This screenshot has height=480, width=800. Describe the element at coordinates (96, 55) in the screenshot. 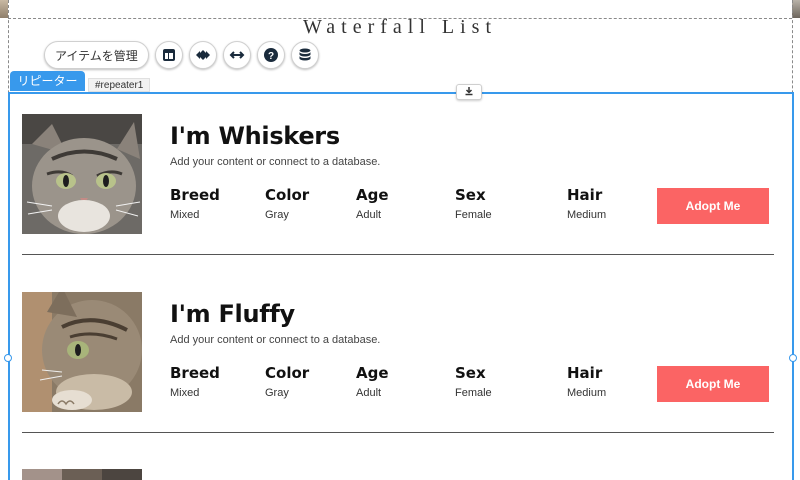

I see `manage-items-button: アイテムを管理` at that location.